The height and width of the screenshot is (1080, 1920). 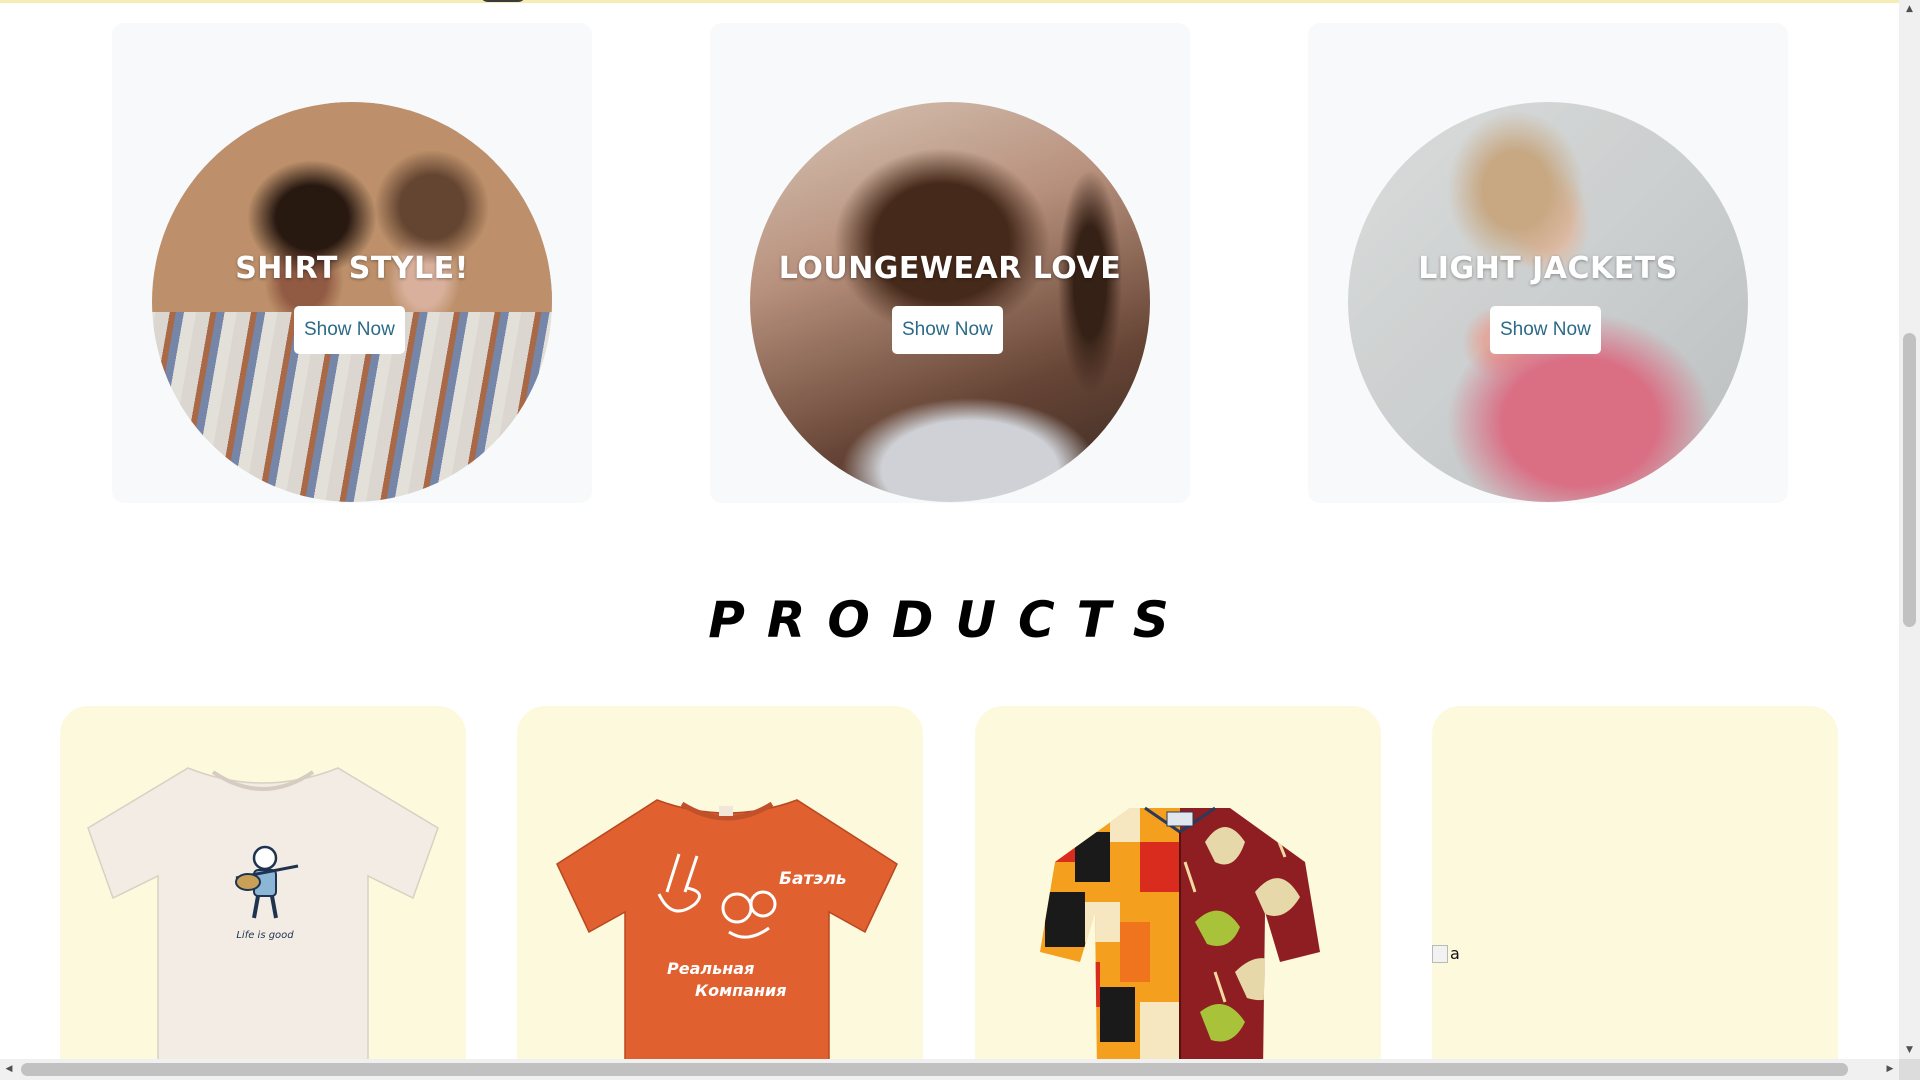 What do you see at coordinates (710, 968) in the screenshot?
I see `tshirt-print-line2: Реальная` at bounding box center [710, 968].